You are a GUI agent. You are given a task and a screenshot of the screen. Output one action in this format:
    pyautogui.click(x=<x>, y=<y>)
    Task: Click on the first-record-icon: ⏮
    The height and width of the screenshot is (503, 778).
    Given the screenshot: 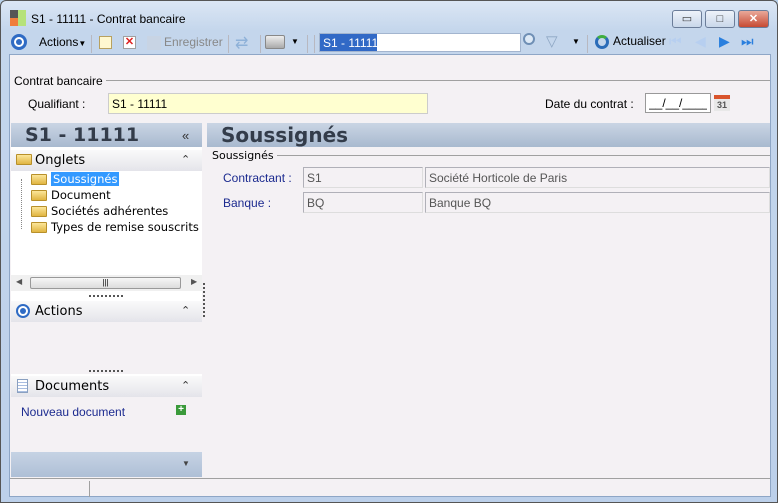 What is the action you would take?
    pyautogui.click(x=675, y=41)
    